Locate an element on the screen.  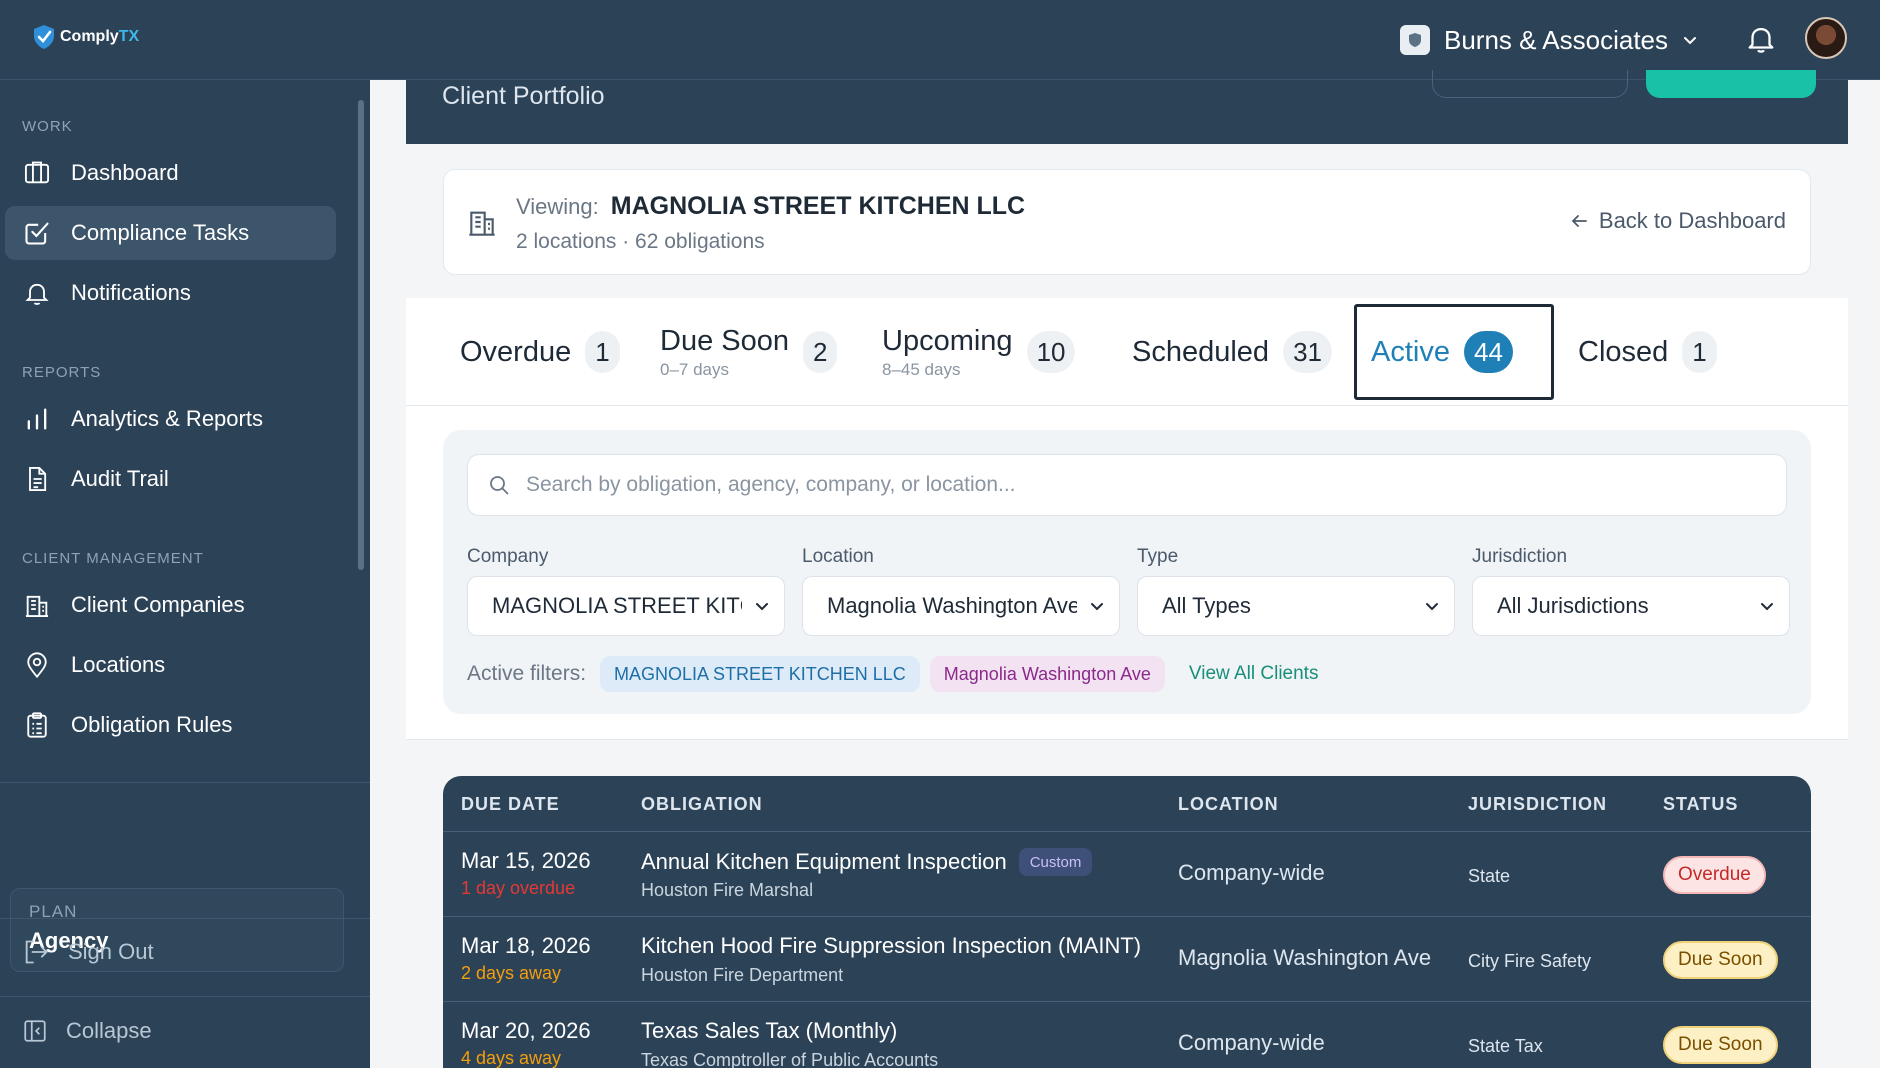
collapse-button: Collapse is located at coordinates (87, 1031).